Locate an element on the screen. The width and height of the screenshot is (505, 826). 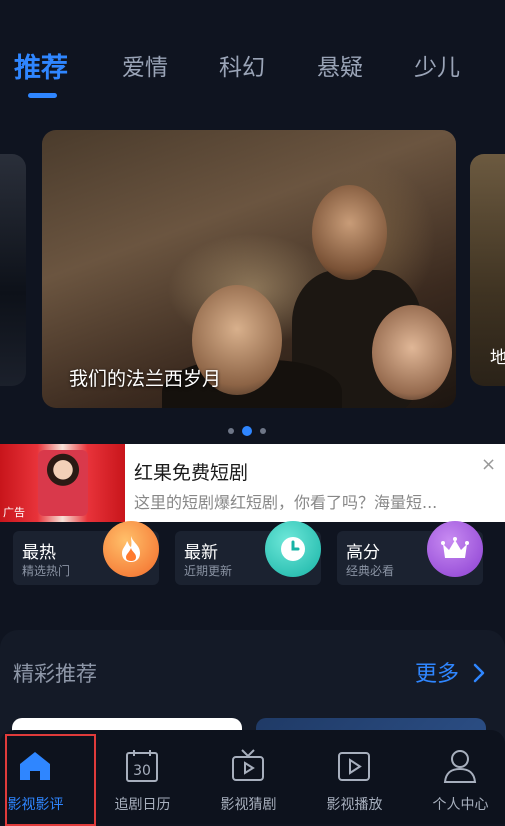
tab-recommend: 推荐 is located at coordinates (41, 65).